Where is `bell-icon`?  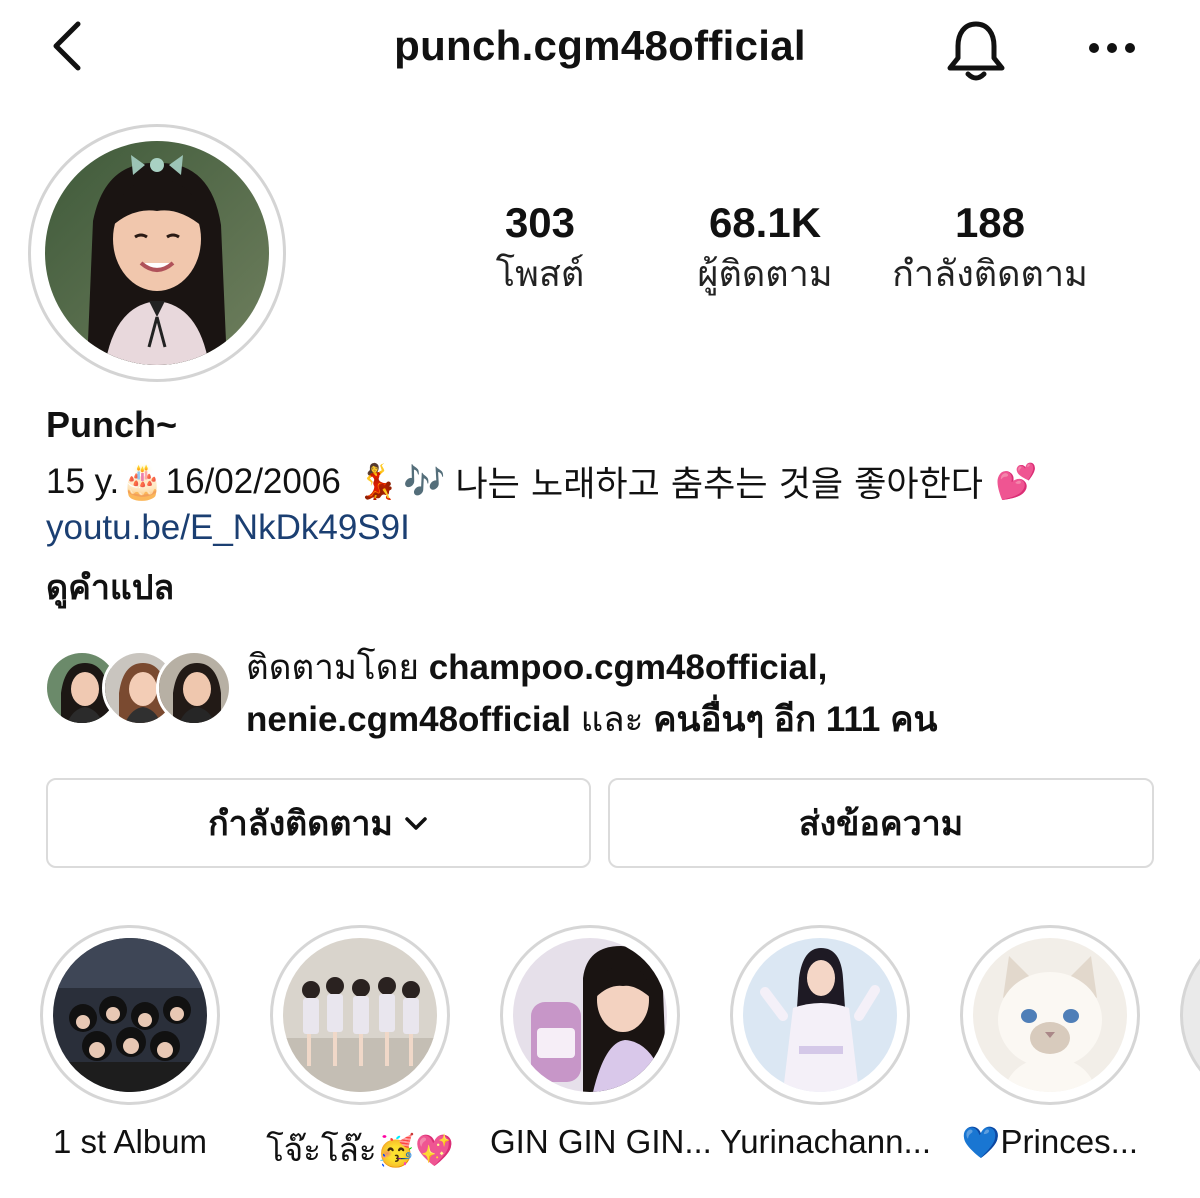
bell-icon is located at coordinates (976, 51).